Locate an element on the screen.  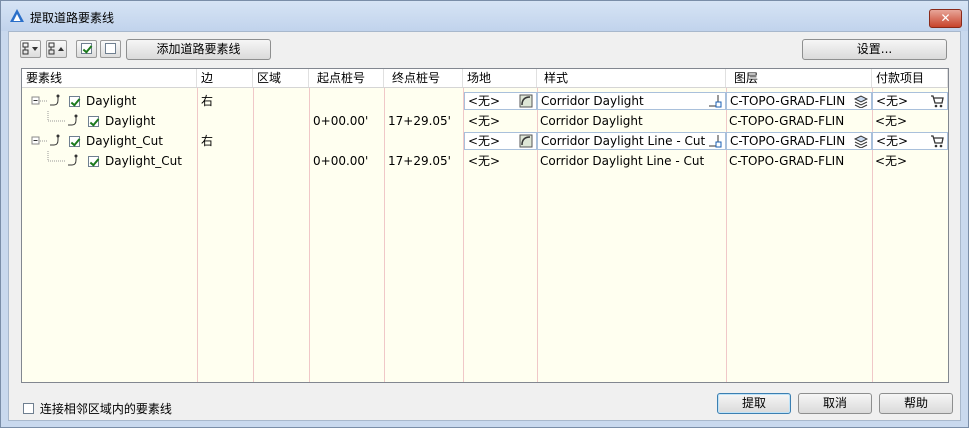
collapse-tree-button is located at coordinates (56, 49).